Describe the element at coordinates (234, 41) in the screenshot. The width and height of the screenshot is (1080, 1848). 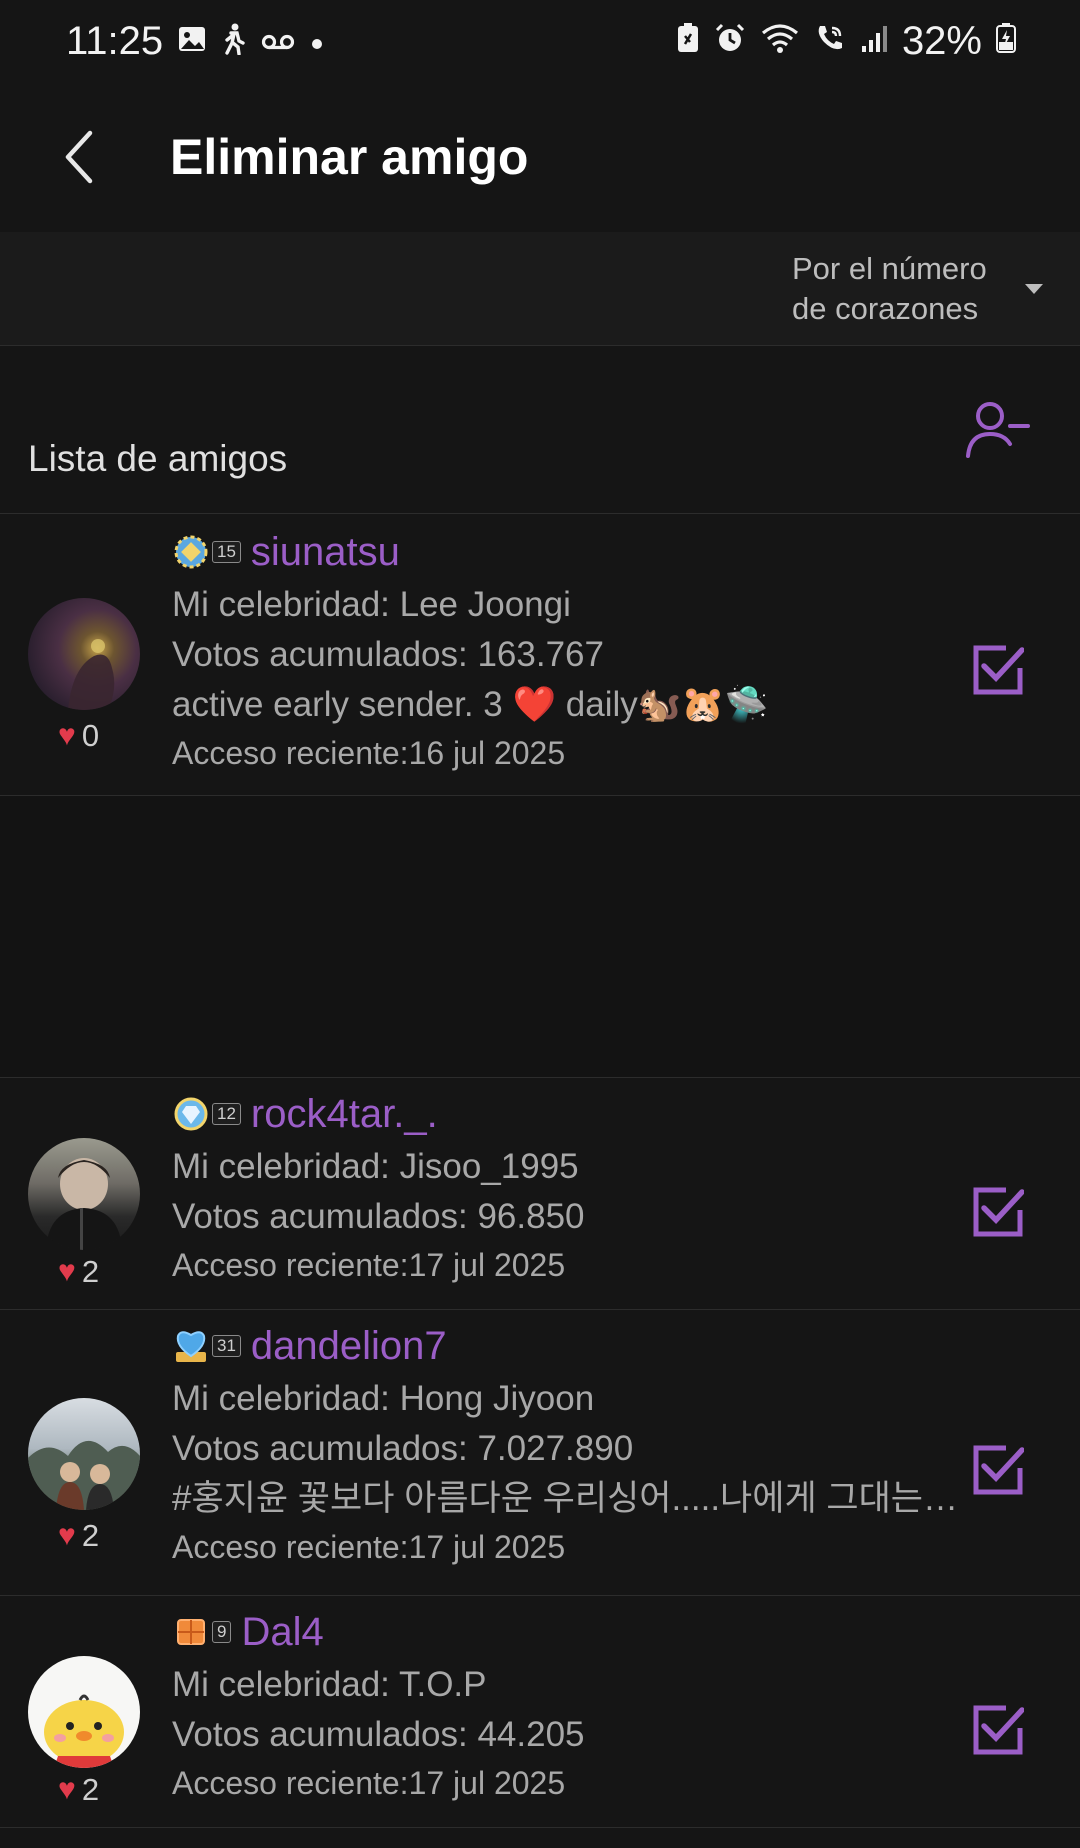
I see `walk-icon` at that location.